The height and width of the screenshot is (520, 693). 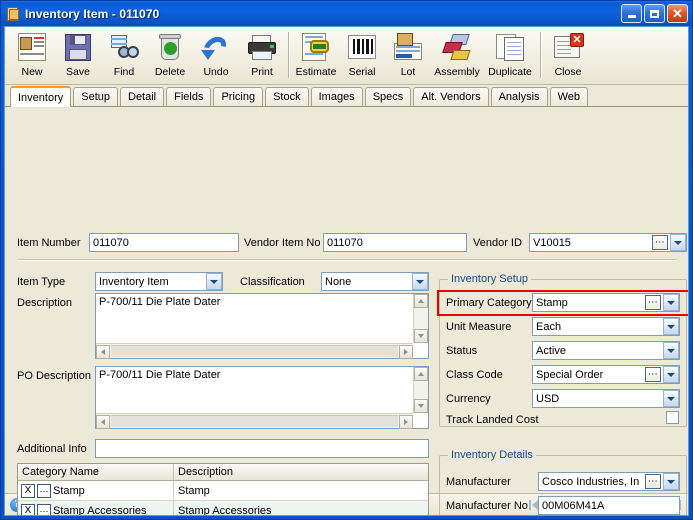 What do you see at coordinates (608, 242) in the screenshot?
I see `vendor-id-combo: V10015 ⋯` at bounding box center [608, 242].